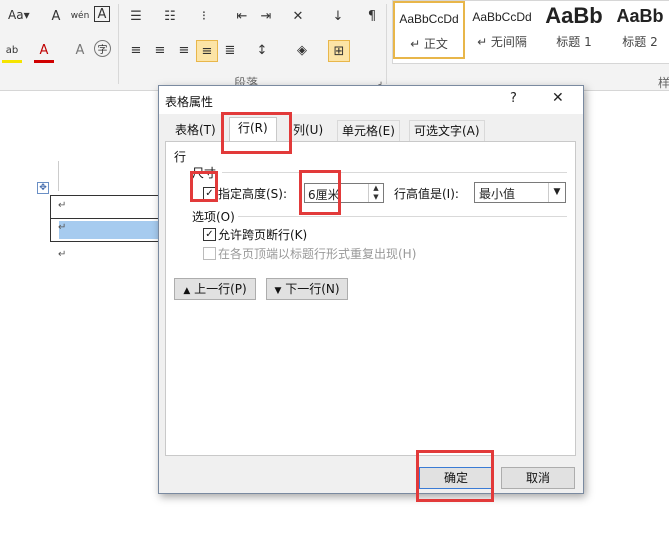 The image size is (669, 537). What do you see at coordinates (253, 194) in the screenshot?
I see `specify-height-label: 指定高度(S):` at bounding box center [253, 194].